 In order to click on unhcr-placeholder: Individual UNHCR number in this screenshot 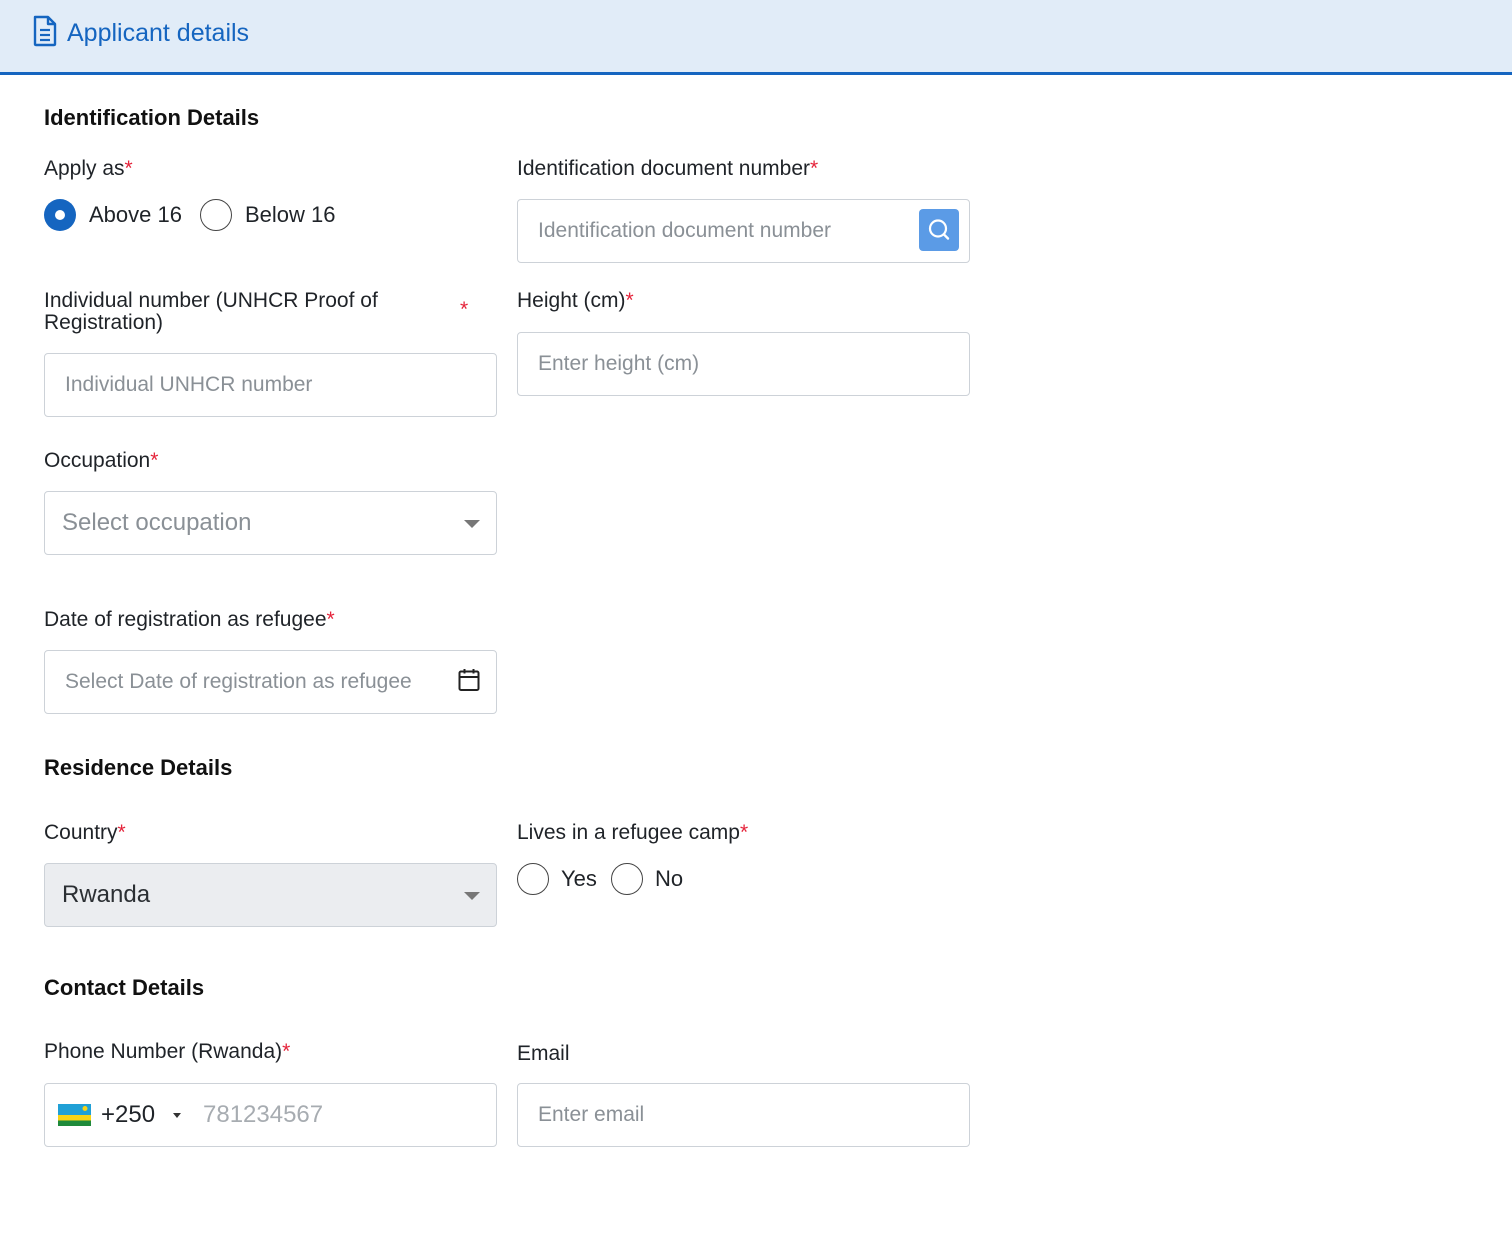, I will do `click(189, 384)`.